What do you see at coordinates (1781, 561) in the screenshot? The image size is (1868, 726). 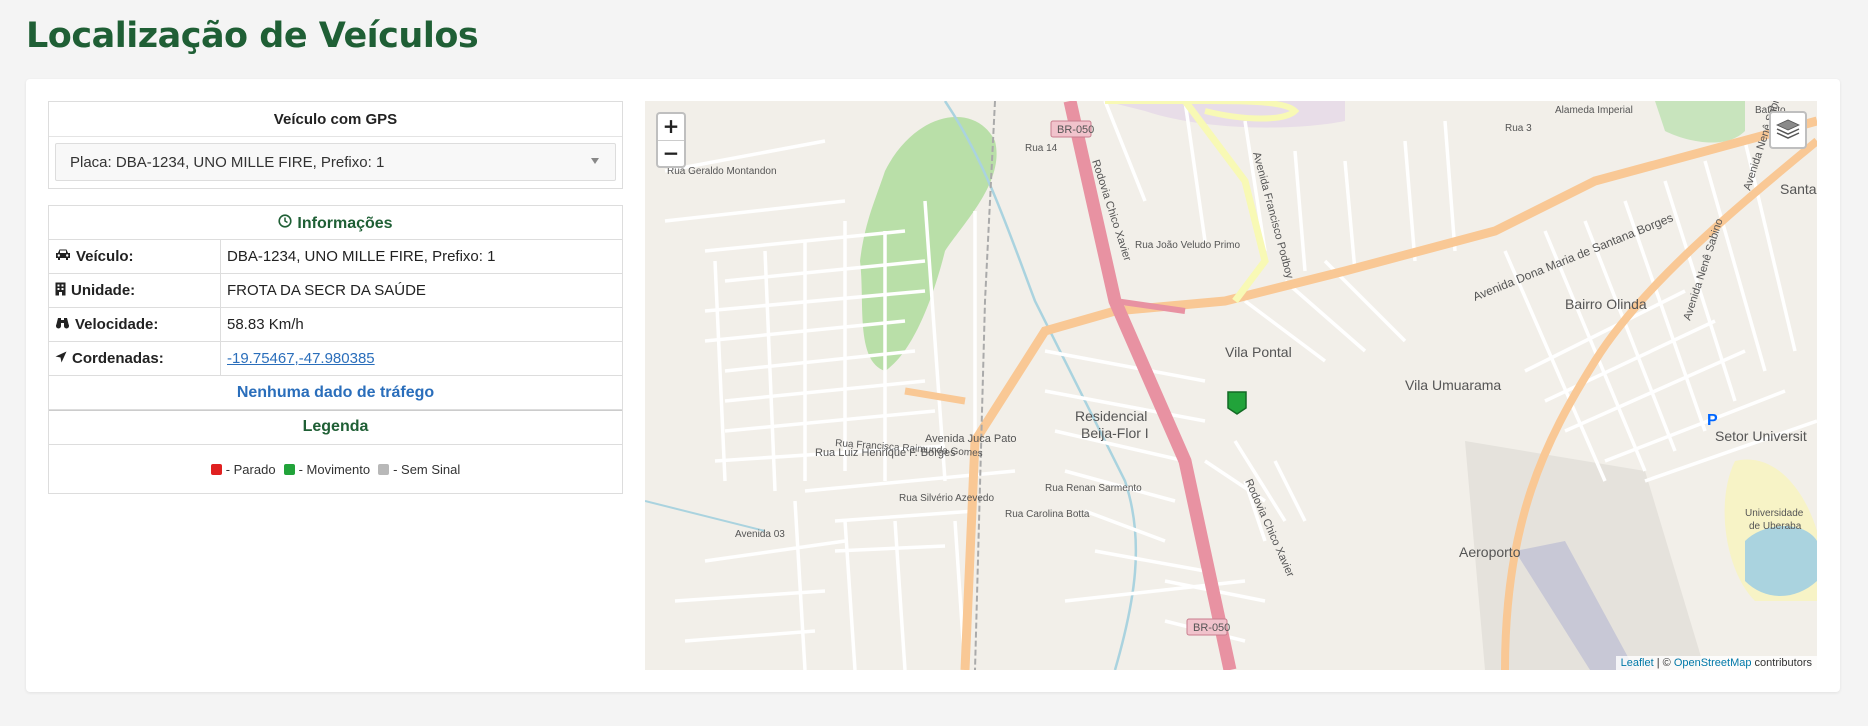 I see `lake` at bounding box center [1781, 561].